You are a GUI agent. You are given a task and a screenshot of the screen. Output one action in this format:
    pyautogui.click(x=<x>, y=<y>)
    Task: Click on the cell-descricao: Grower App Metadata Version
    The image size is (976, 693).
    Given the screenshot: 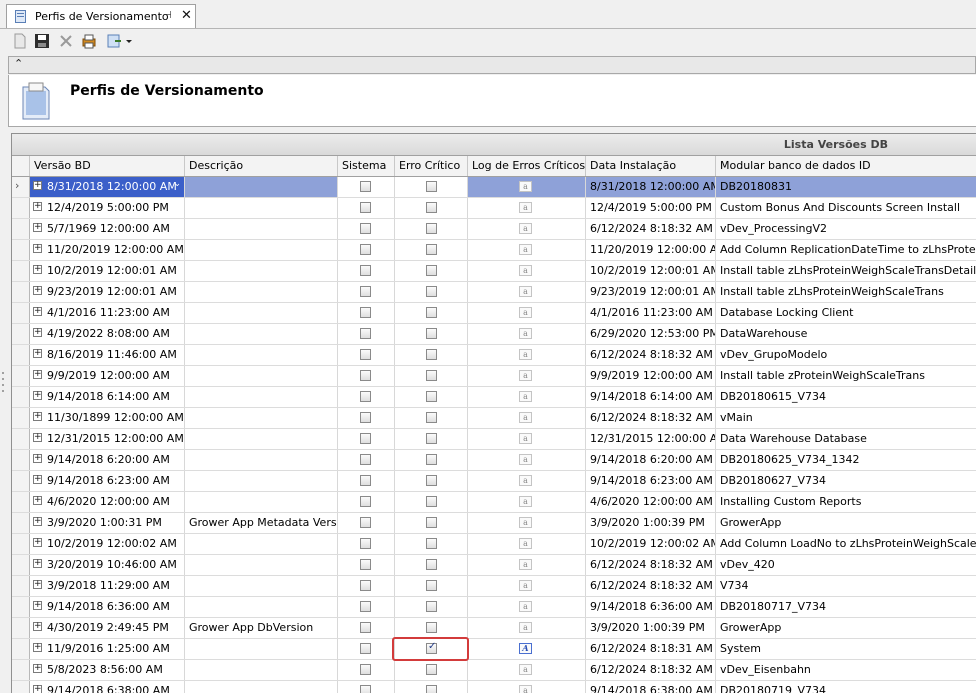 What is the action you would take?
    pyautogui.click(x=261, y=523)
    